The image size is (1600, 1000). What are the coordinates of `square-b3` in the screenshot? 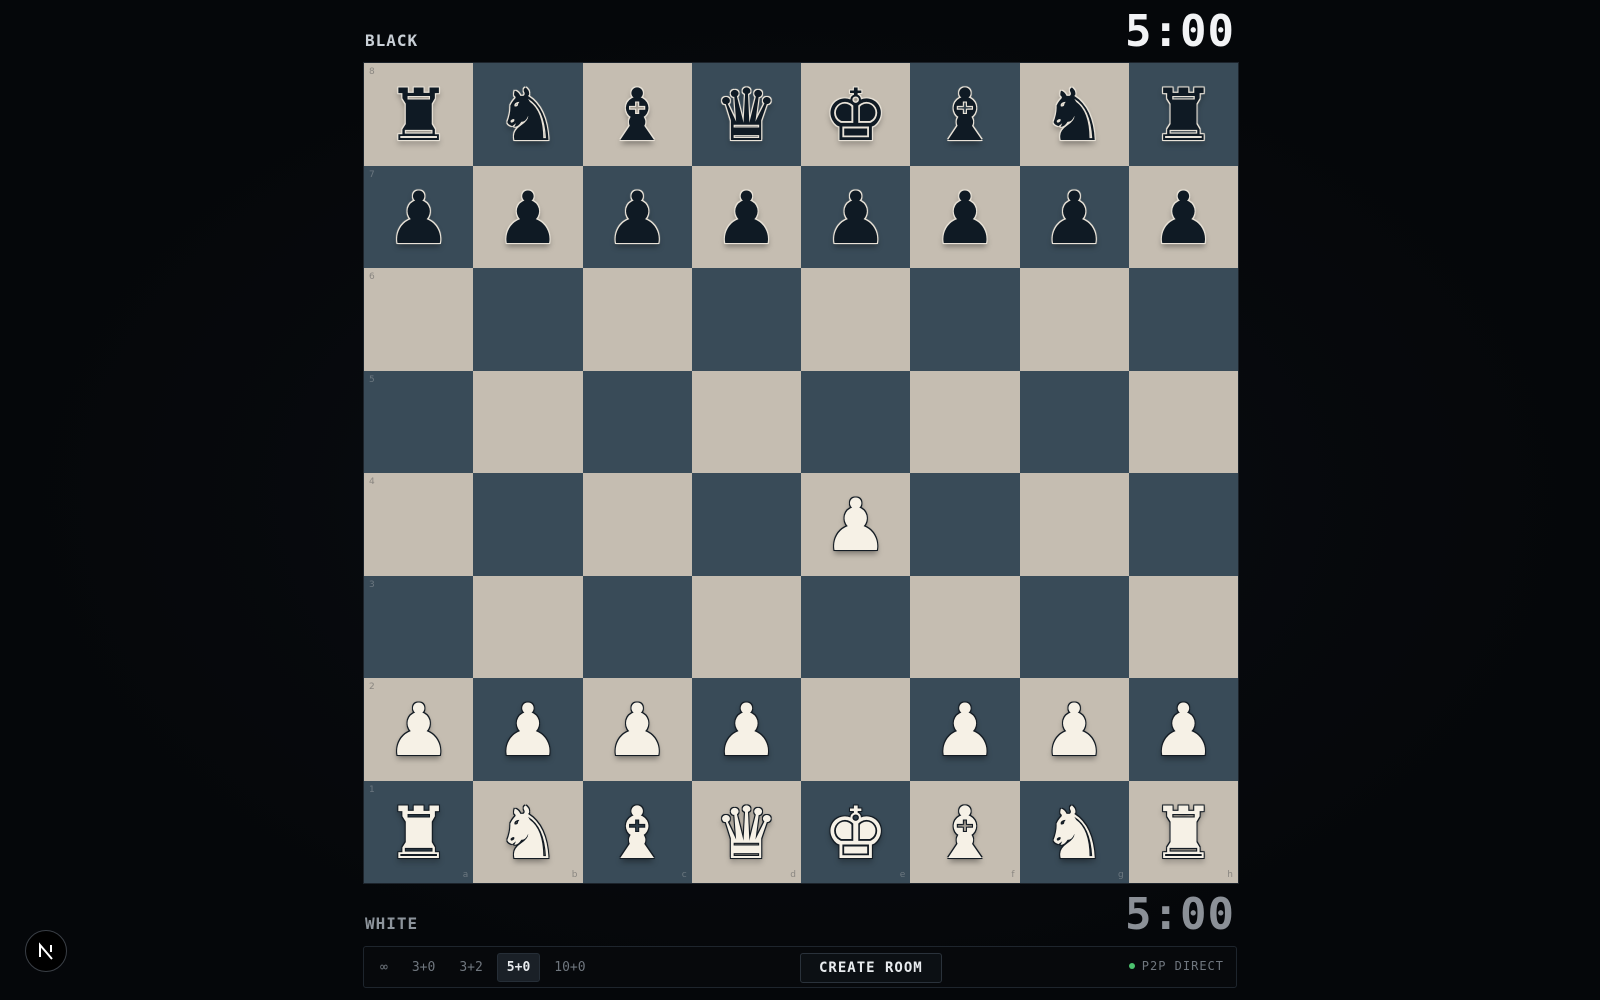 It's located at (528, 626).